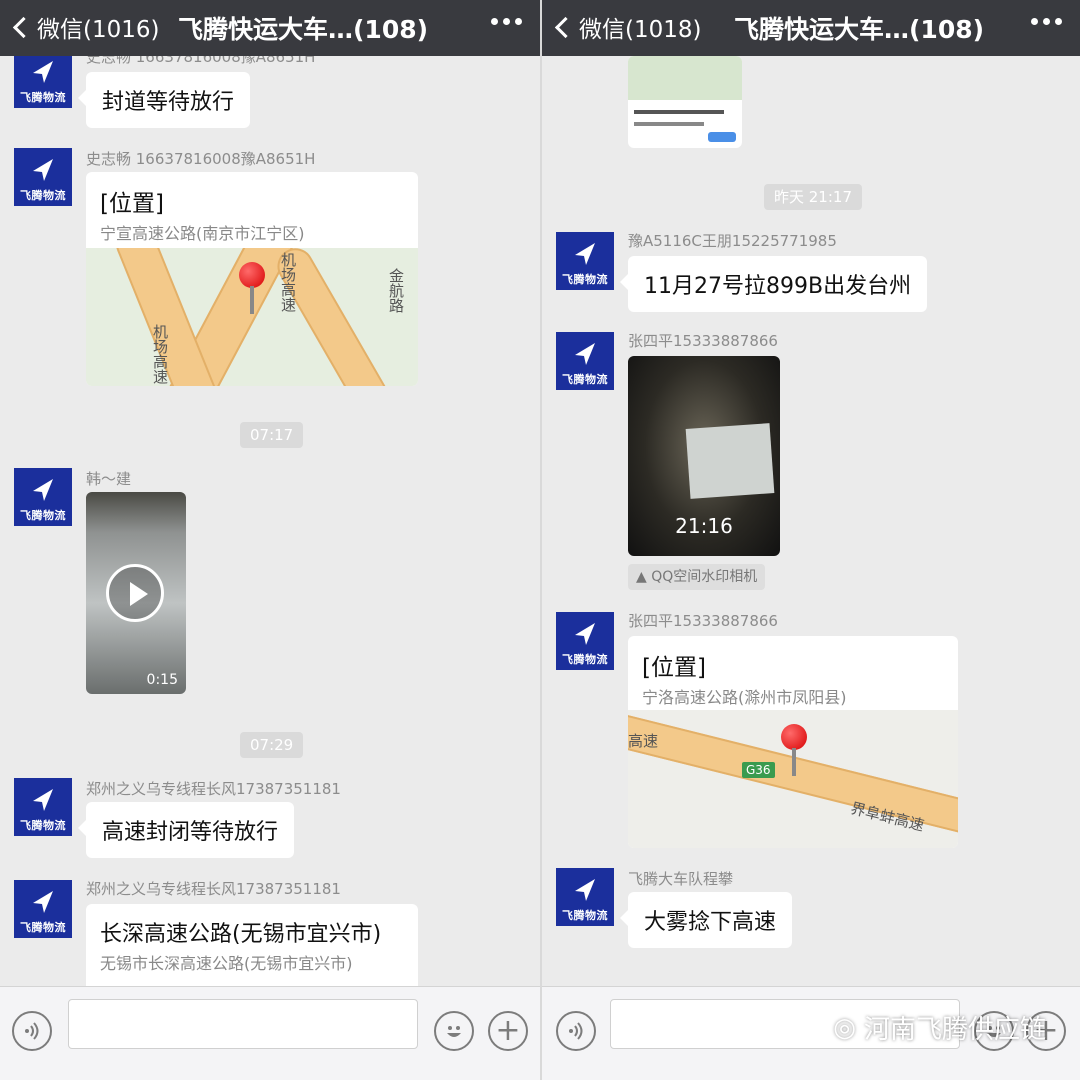 This screenshot has height=1080, width=1080. Describe the element at coordinates (685, 102) in the screenshot. I see `image-thumbnail` at that location.